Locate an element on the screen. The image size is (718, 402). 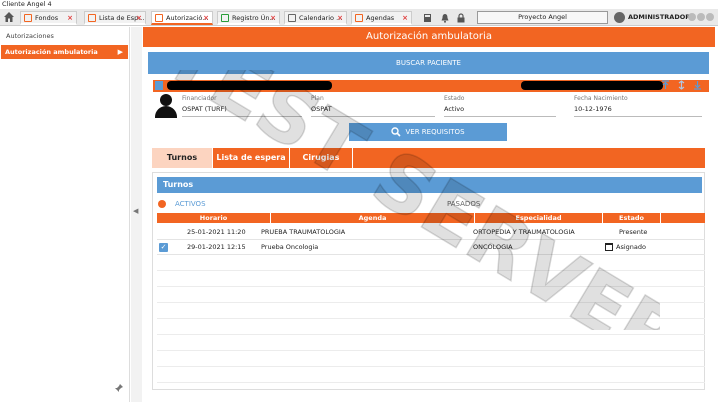
move-bottom-icon is located at coordinates (697, 85).